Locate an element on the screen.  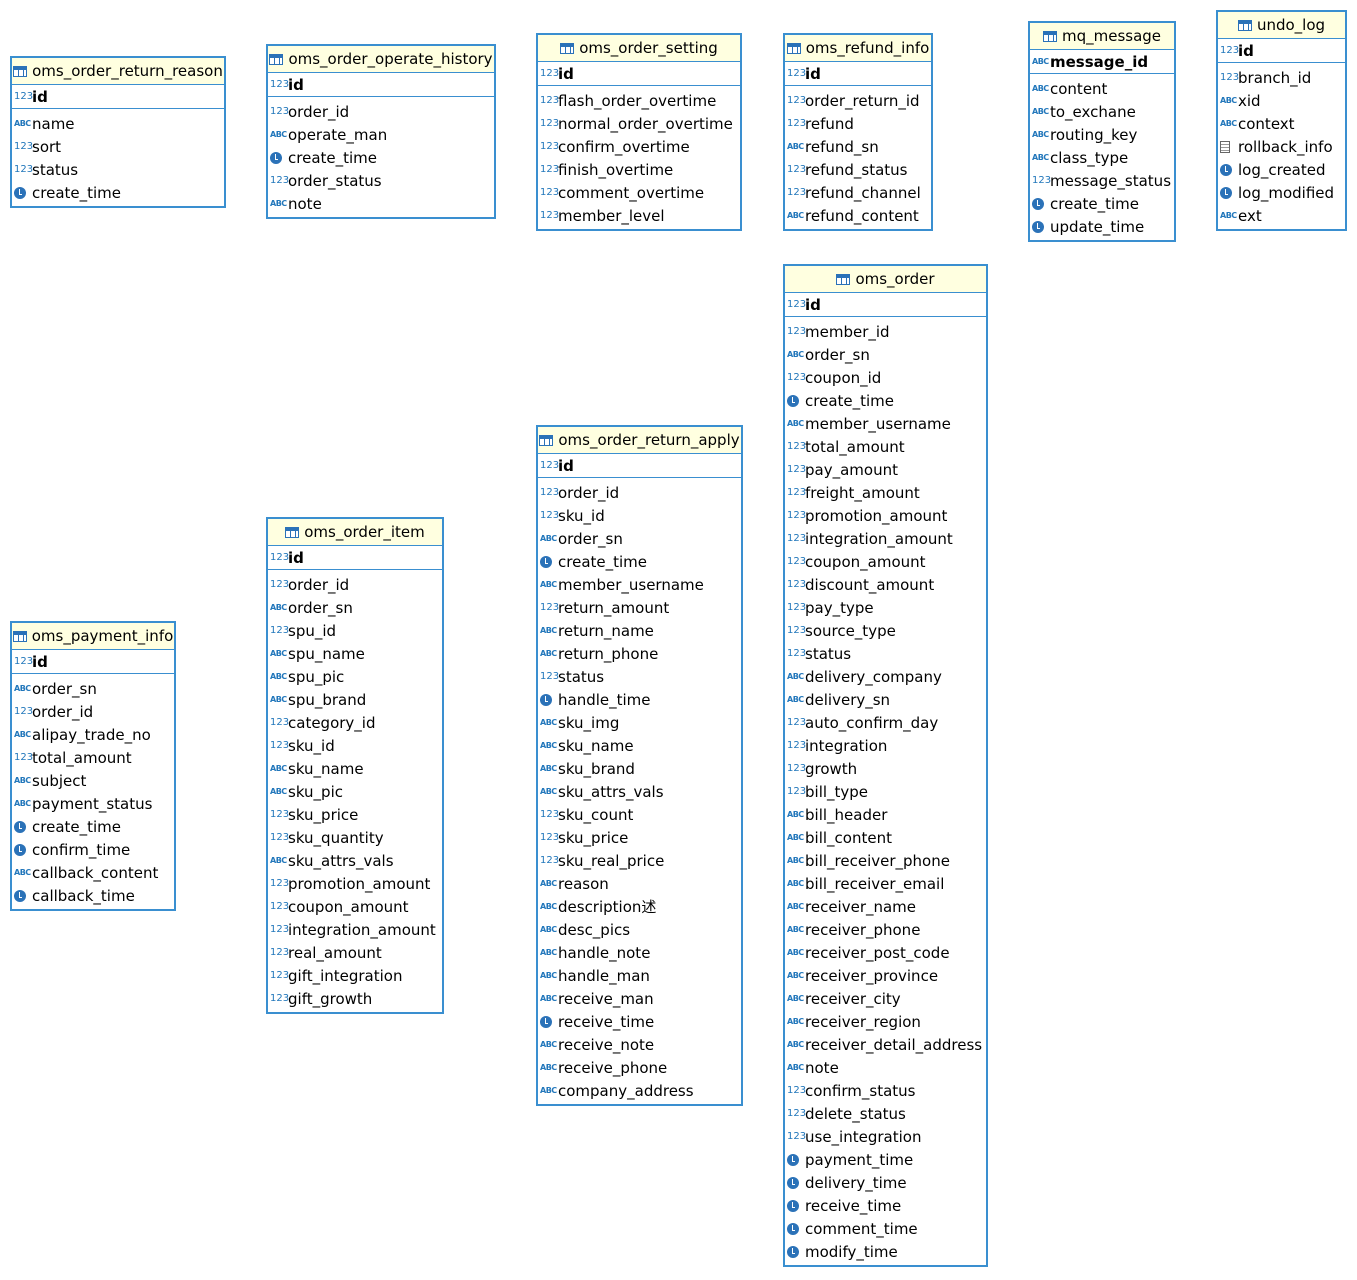
table-column: 123 pay_type is located at coordinates (885, 607).